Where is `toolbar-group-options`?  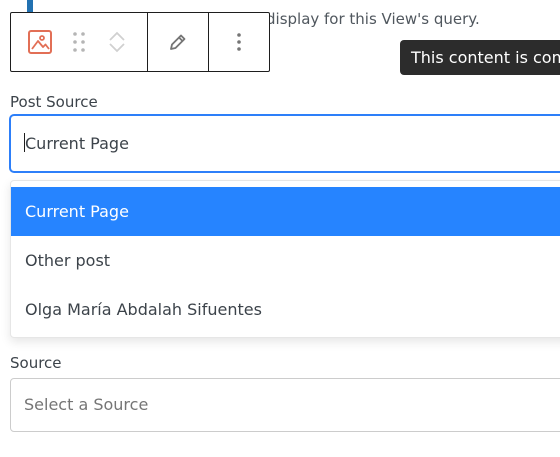 toolbar-group-options is located at coordinates (238, 42).